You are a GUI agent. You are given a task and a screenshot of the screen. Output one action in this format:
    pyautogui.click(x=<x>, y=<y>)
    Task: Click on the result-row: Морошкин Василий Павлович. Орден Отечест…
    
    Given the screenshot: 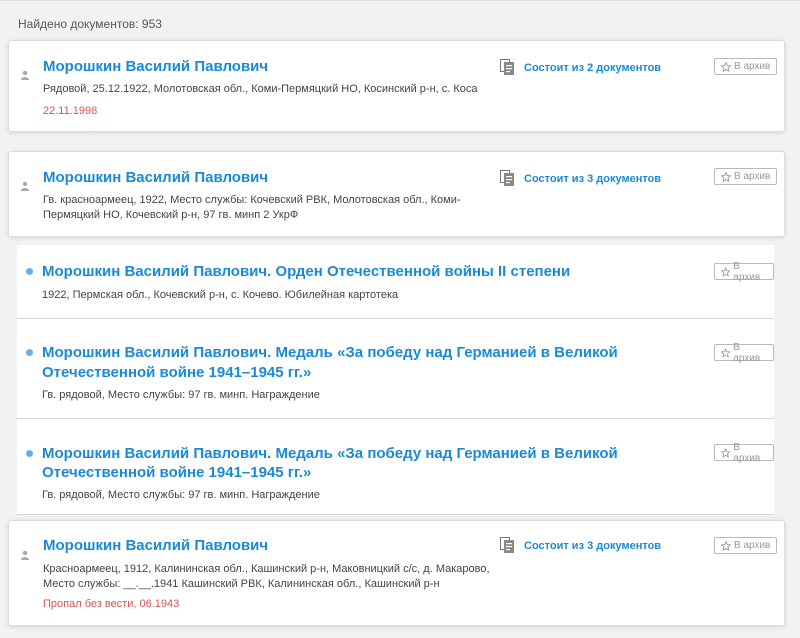 What is the action you would take?
    pyautogui.click(x=395, y=282)
    